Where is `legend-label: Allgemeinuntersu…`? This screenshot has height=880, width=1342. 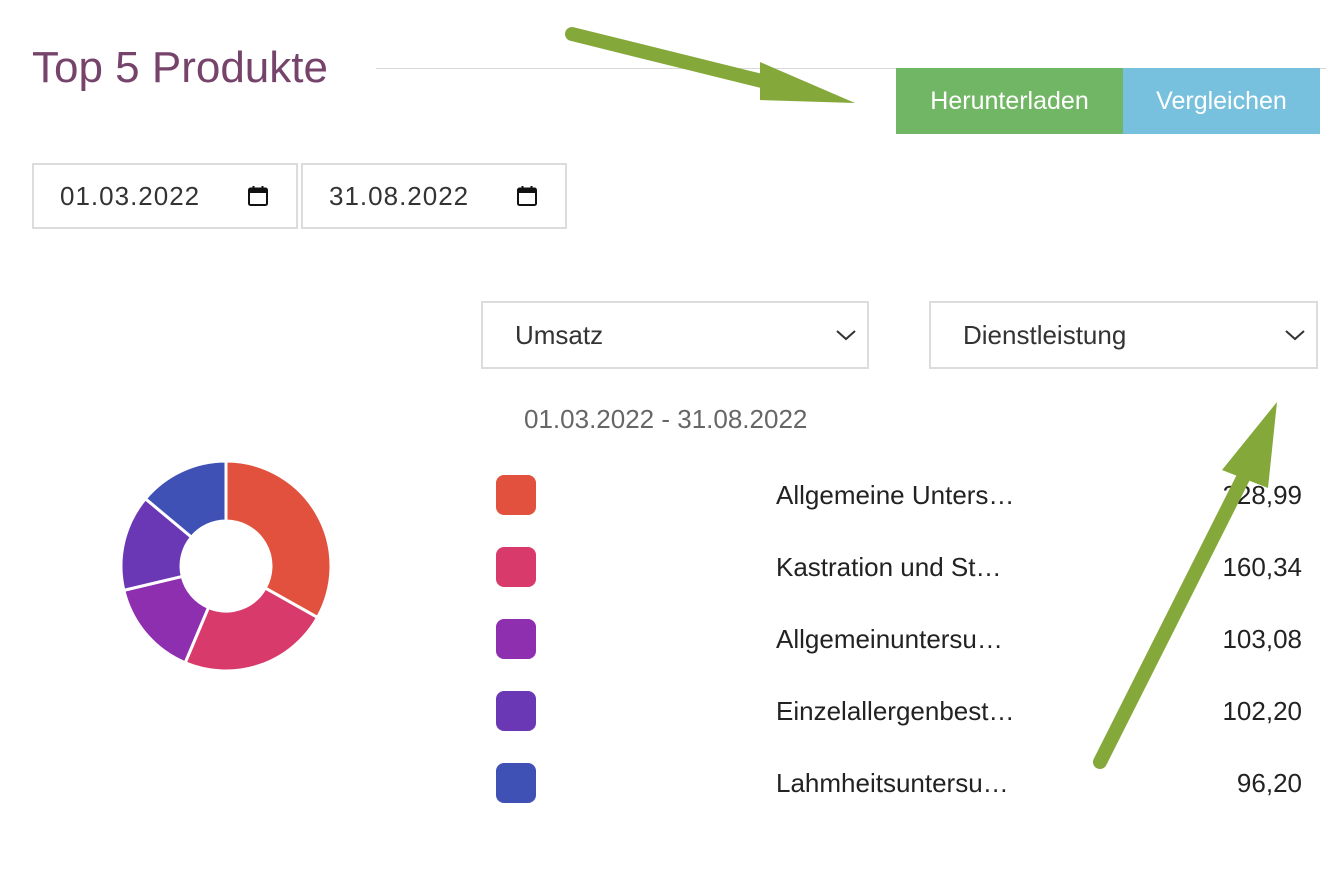 legend-label: Allgemeinuntersu… is located at coordinates (889, 639).